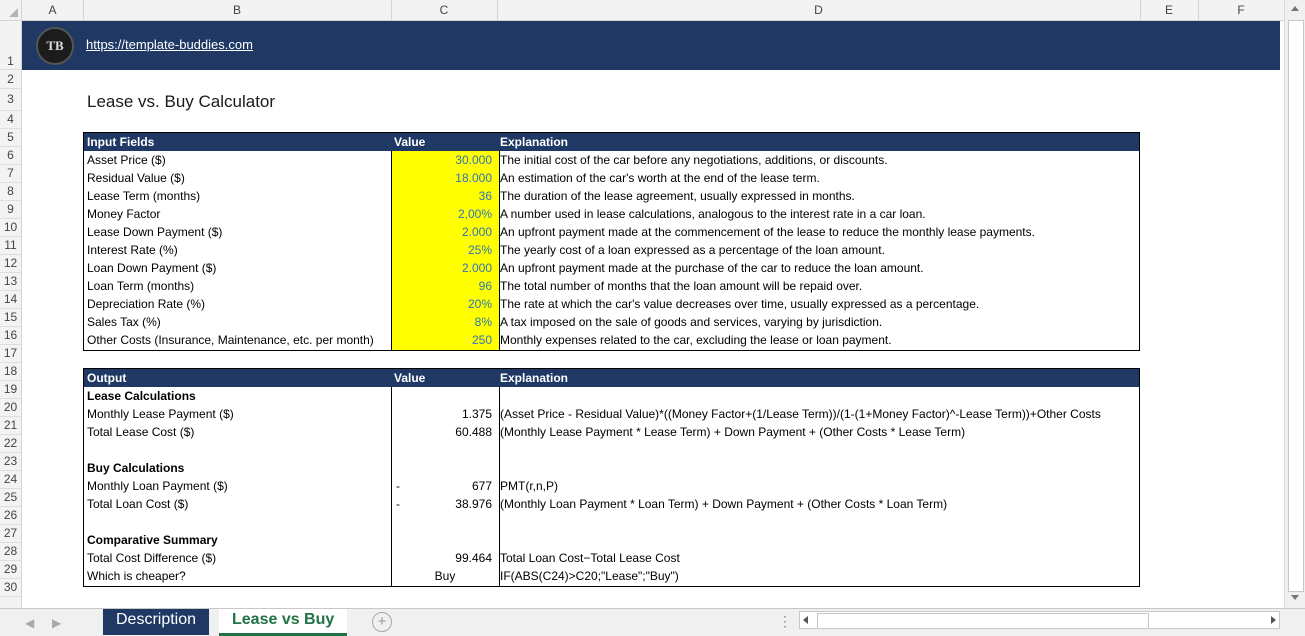 This screenshot has width=1305, height=636. Describe the element at coordinates (1295, 597) in the screenshot. I see `scroll-down-icon` at that location.